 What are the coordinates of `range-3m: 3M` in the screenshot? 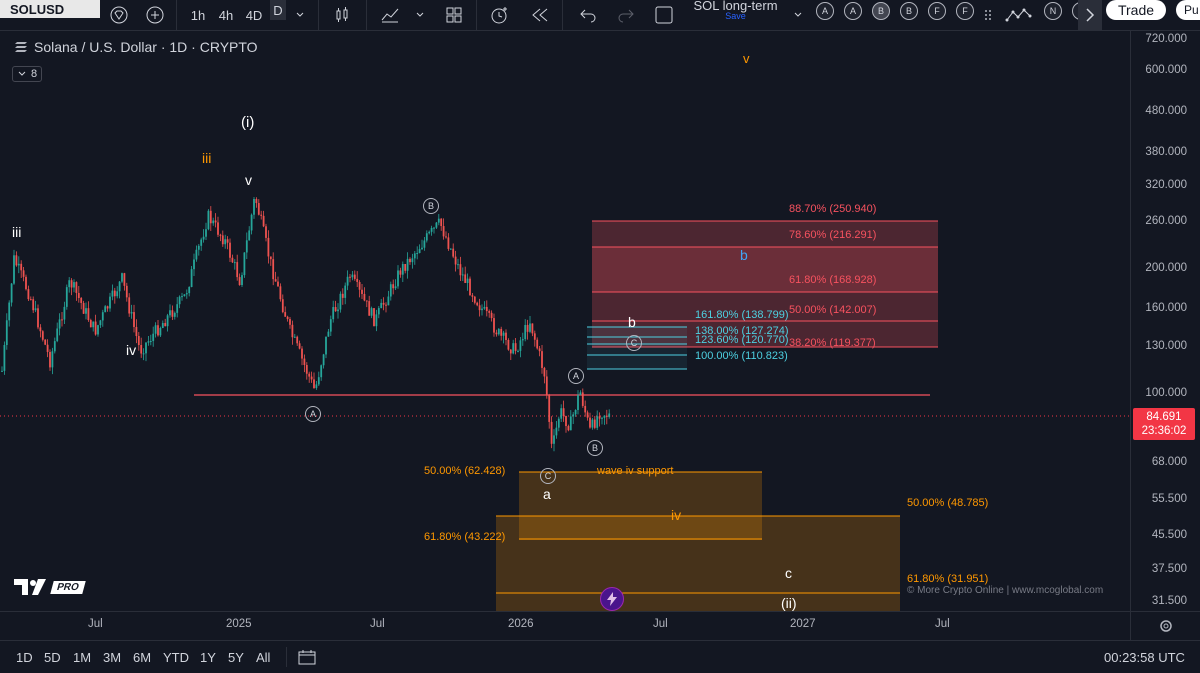 It's located at (112, 657).